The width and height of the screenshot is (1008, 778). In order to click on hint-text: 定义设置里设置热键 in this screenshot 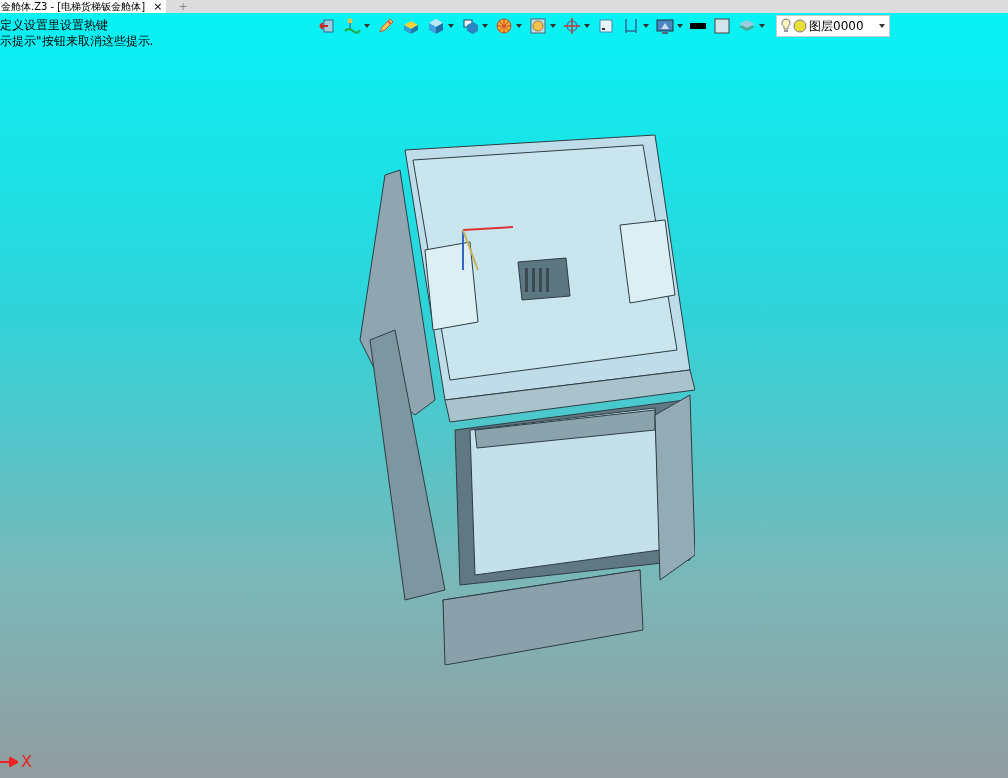, I will do `click(54, 25)`.